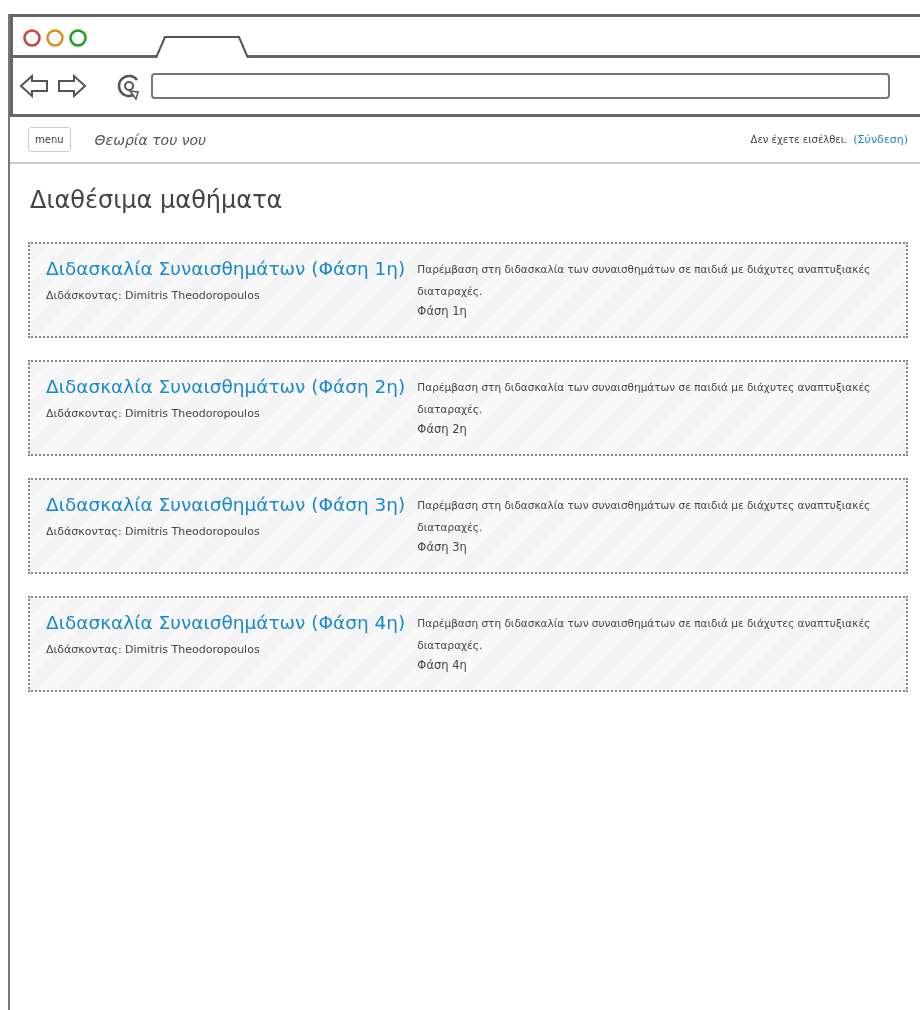  I want to click on course-phase: Φάση 2η, so click(442, 429).